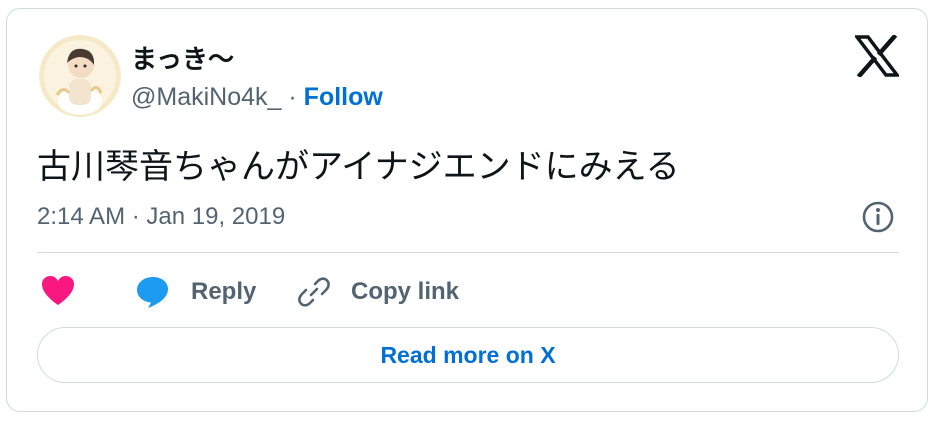 The height and width of the screenshot is (425, 938). What do you see at coordinates (358, 167) in the screenshot?
I see `tweet-text: 古川琴音ちゃんがアイナジエンドにみえる` at bounding box center [358, 167].